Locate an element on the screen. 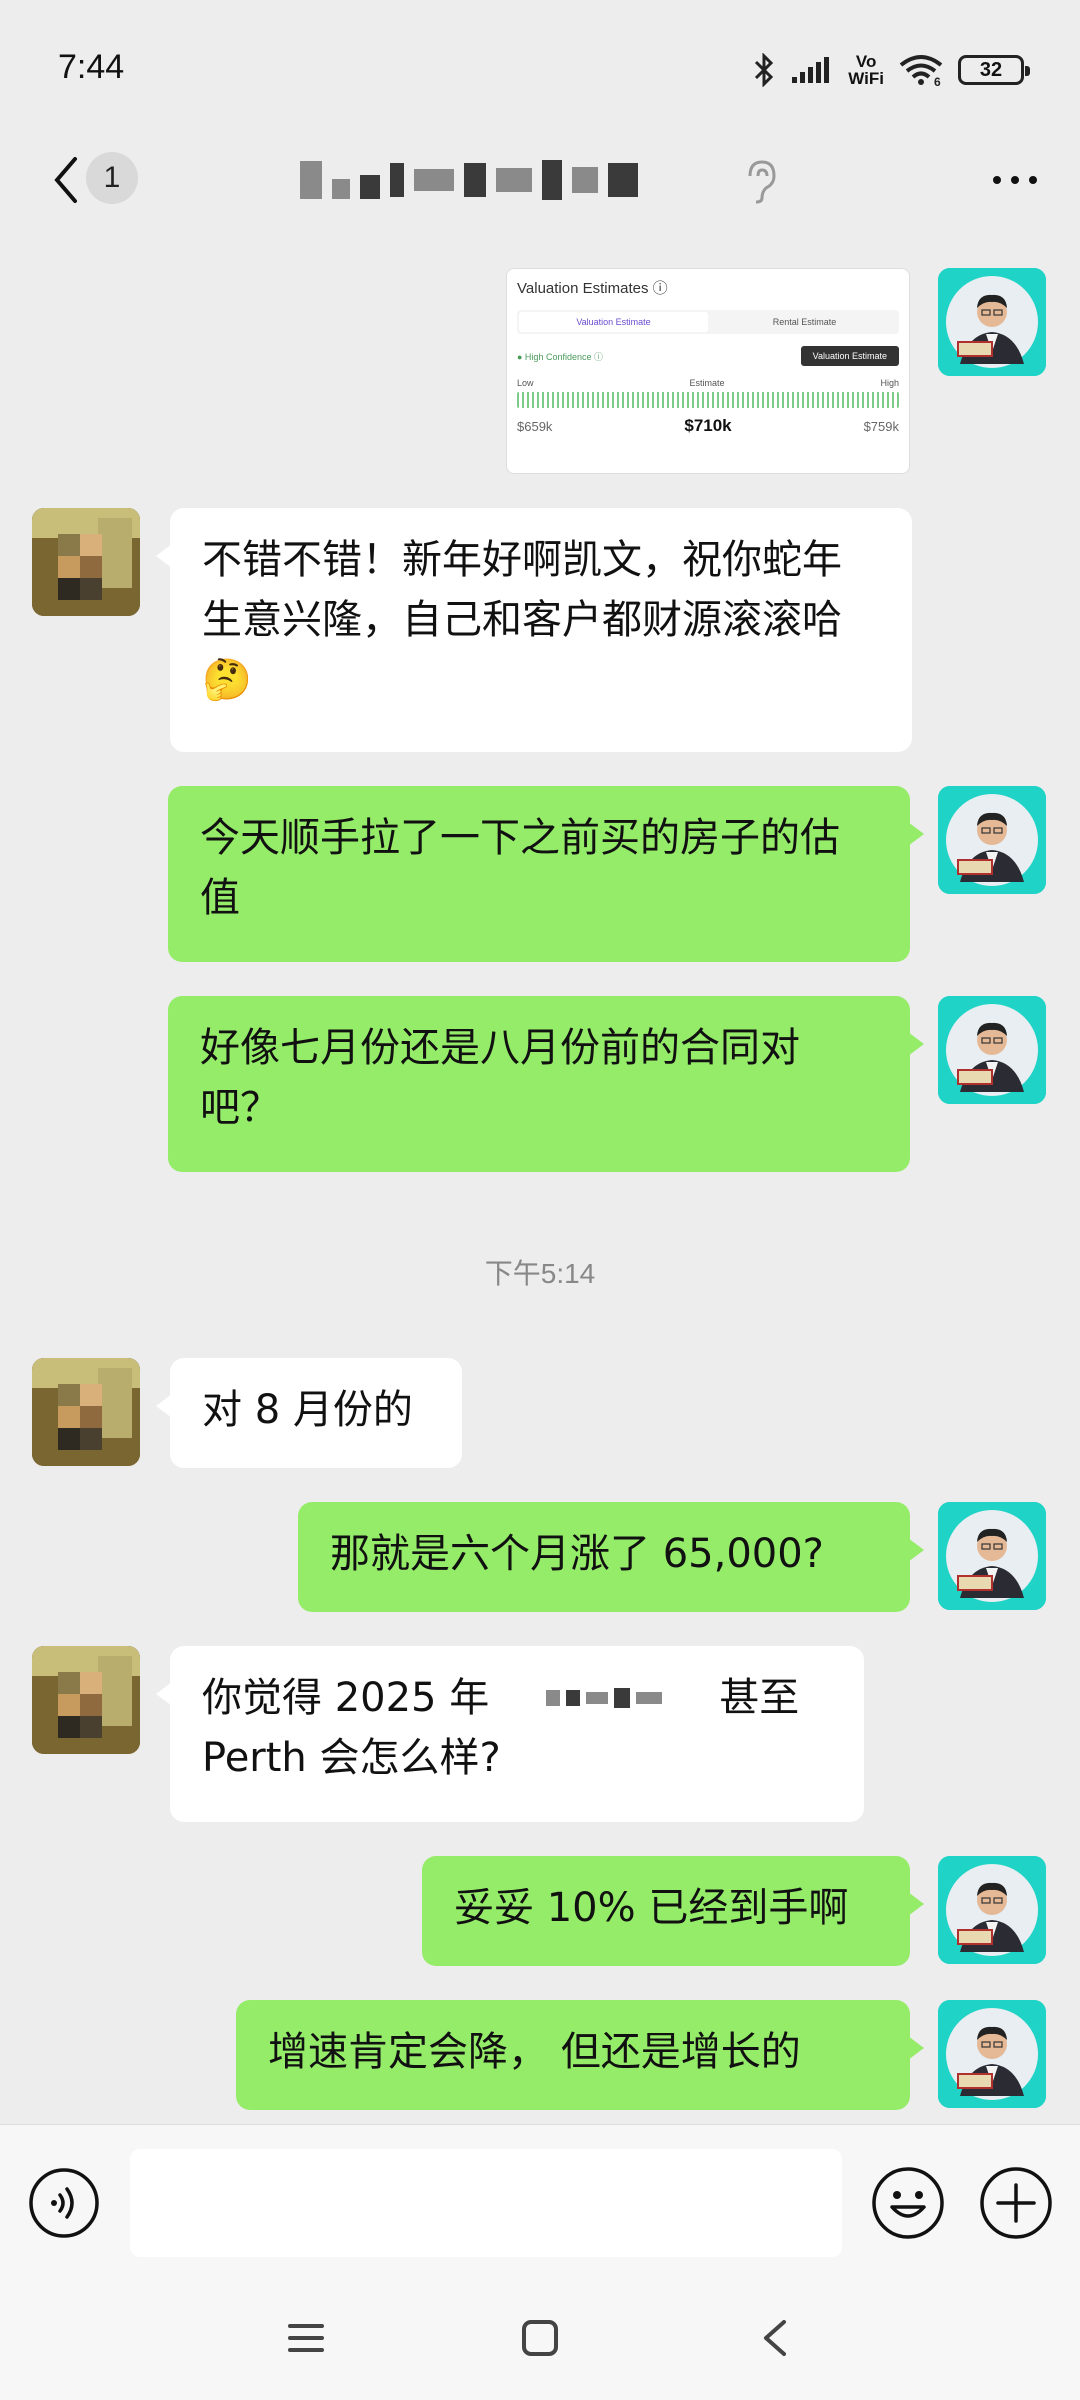 The width and height of the screenshot is (1080, 2400). volte-wifi-label: Vo WiFi is located at coordinates (866, 70).